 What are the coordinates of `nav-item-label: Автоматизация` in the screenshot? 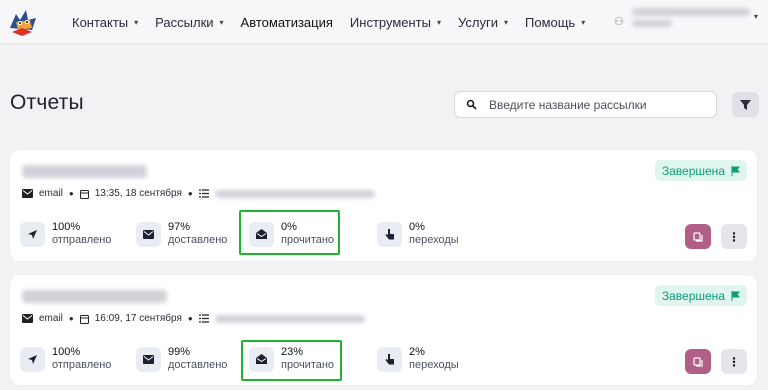 It's located at (286, 22).